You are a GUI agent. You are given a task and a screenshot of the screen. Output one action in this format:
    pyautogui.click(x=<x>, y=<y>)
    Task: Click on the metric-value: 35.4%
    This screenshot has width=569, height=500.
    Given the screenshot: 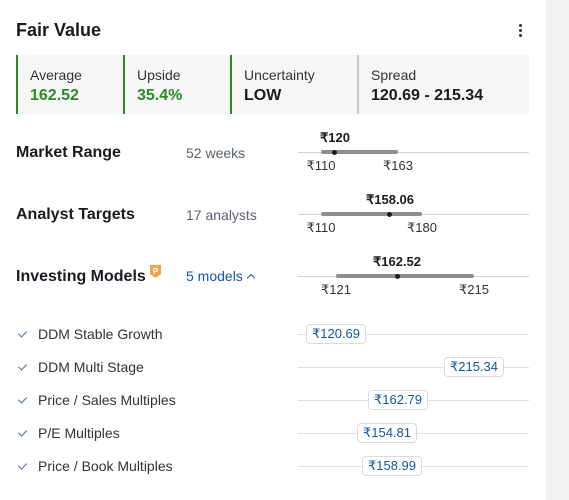 What is the action you would take?
    pyautogui.click(x=160, y=95)
    